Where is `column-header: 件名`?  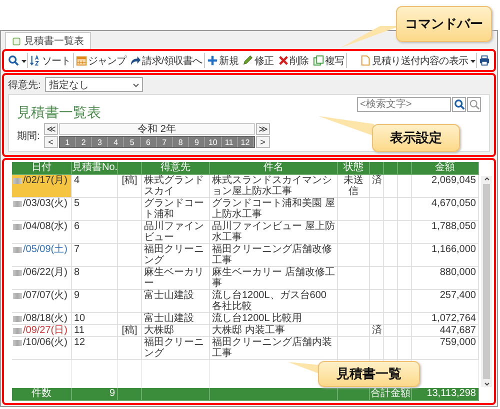 column-header: 件名 is located at coordinates (274, 168).